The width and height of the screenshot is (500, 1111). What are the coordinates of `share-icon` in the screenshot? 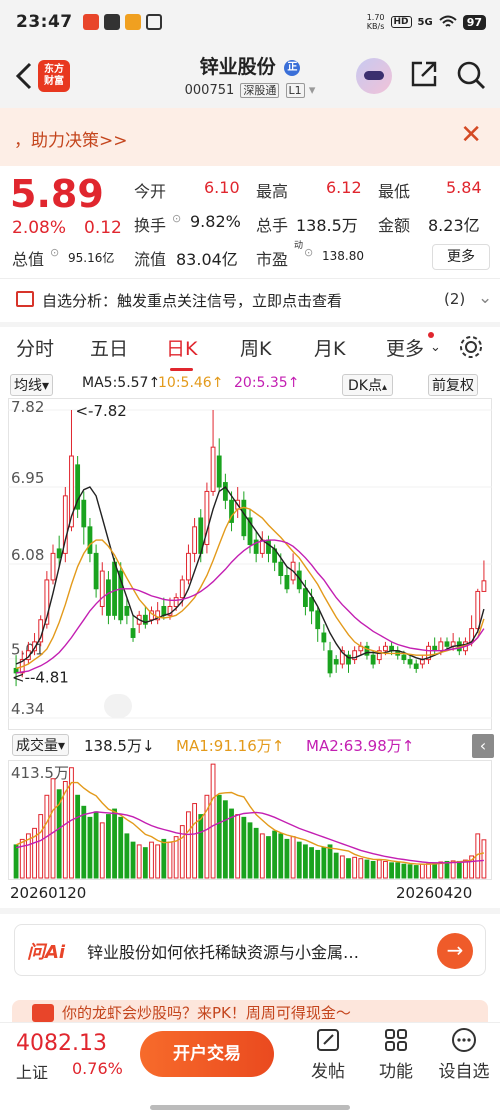 It's located at (424, 74).